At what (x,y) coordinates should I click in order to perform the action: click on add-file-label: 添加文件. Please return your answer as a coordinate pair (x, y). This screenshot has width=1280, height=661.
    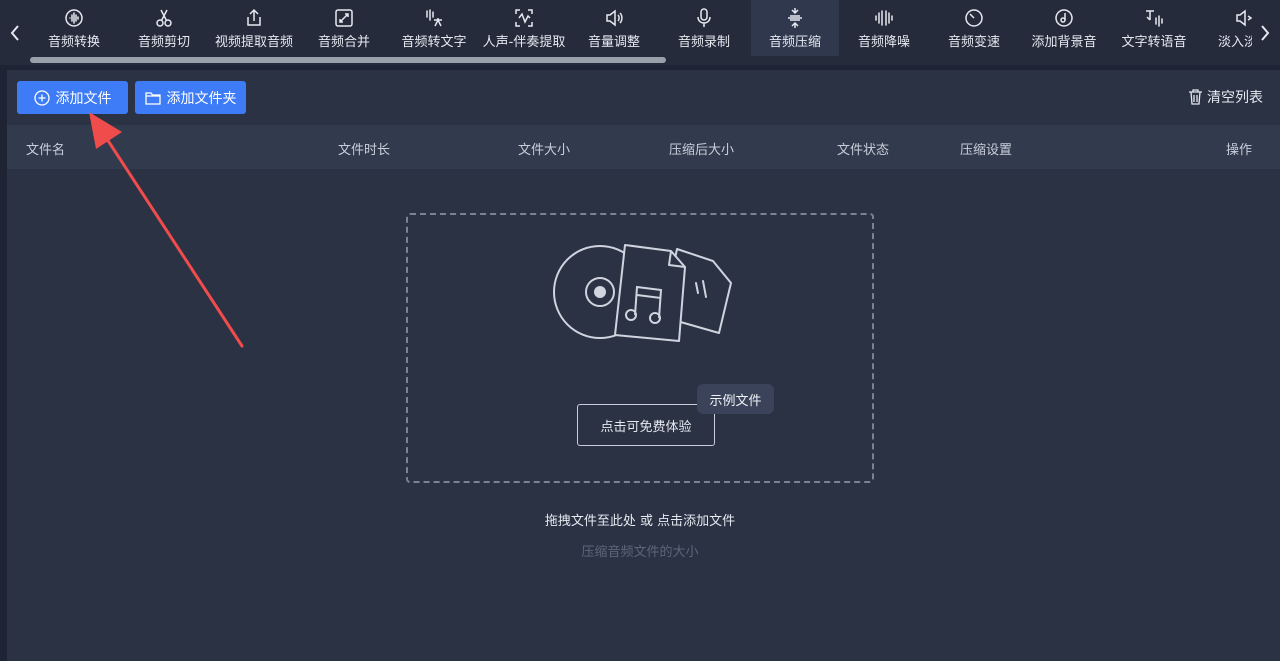
    Looking at the image, I should click on (83, 98).